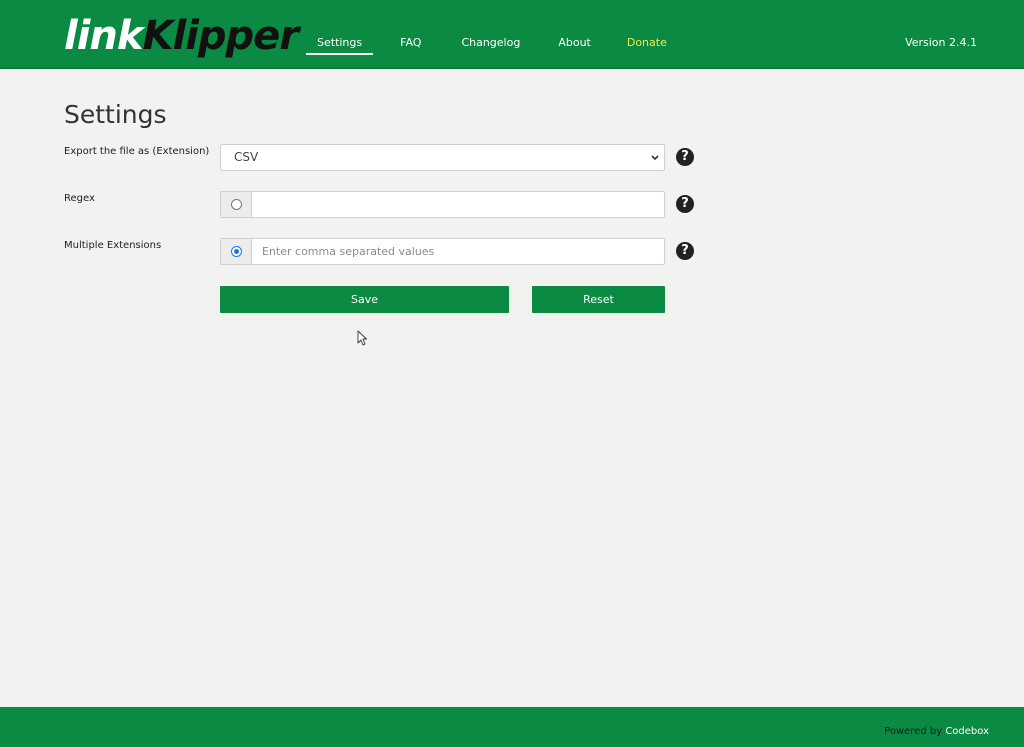 The height and width of the screenshot is (747, 1024). I want to click on regex-input-group, so click(442, 204).